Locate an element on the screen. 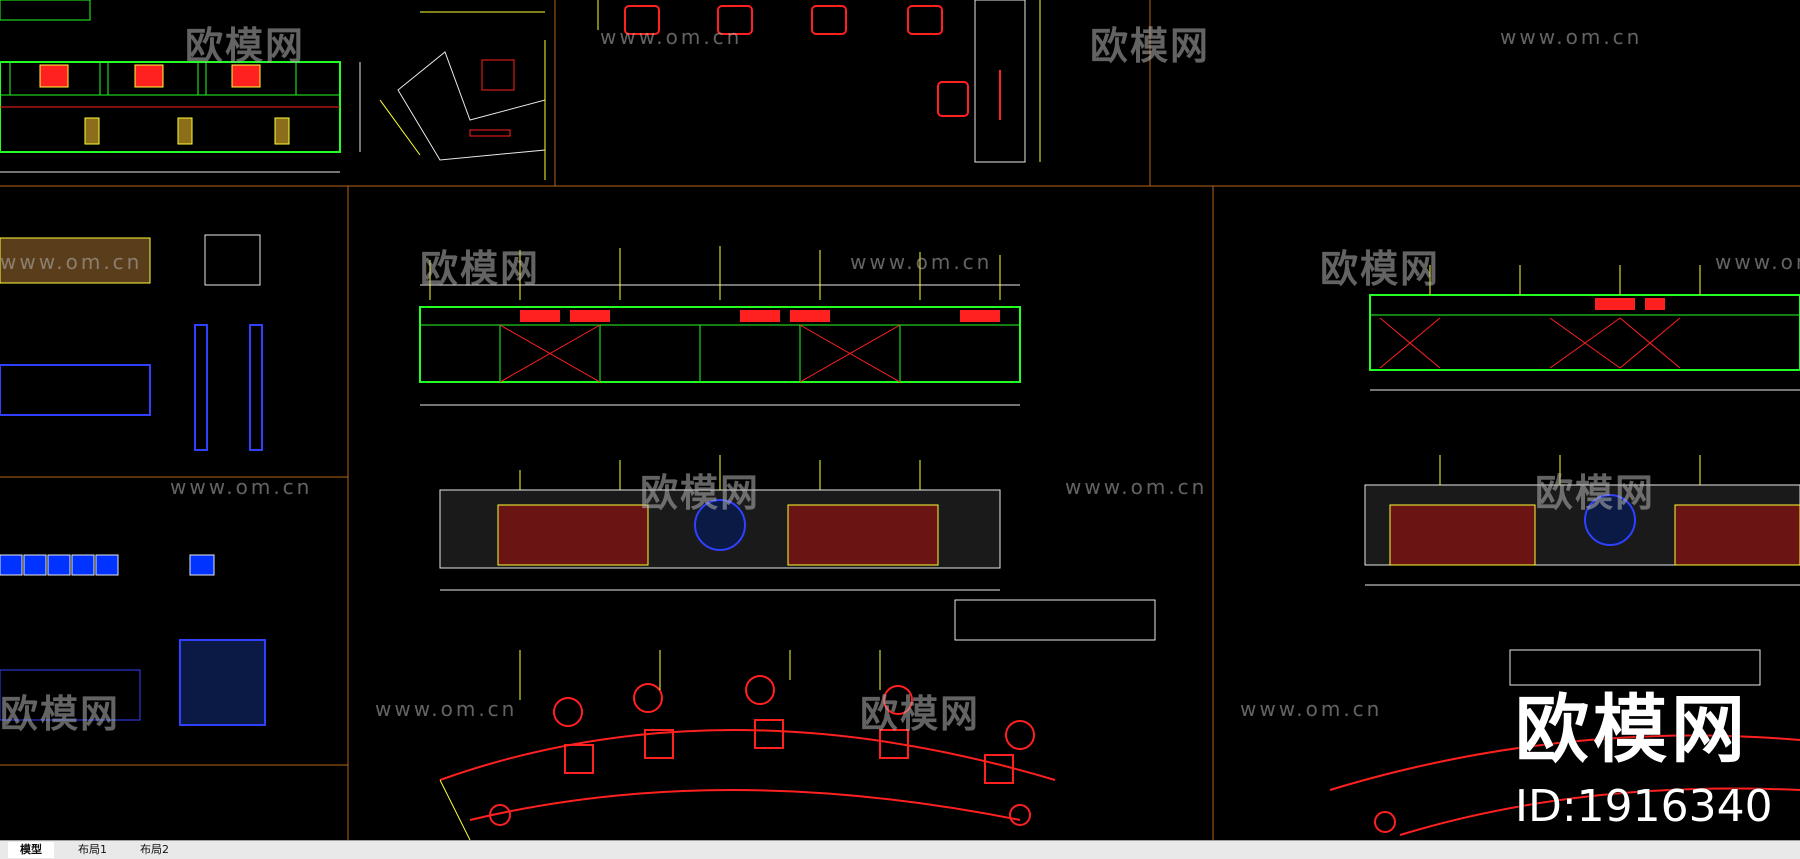  center-cabinet-elevation is located at coordinates (720, 345).